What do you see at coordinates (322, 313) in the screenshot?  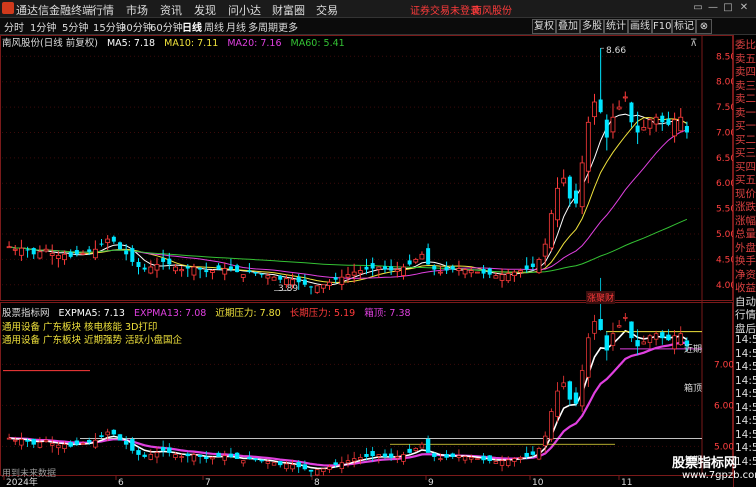 I see `long-pressure-label: 长期压力: 5.19` at bounding box center [322, 313].